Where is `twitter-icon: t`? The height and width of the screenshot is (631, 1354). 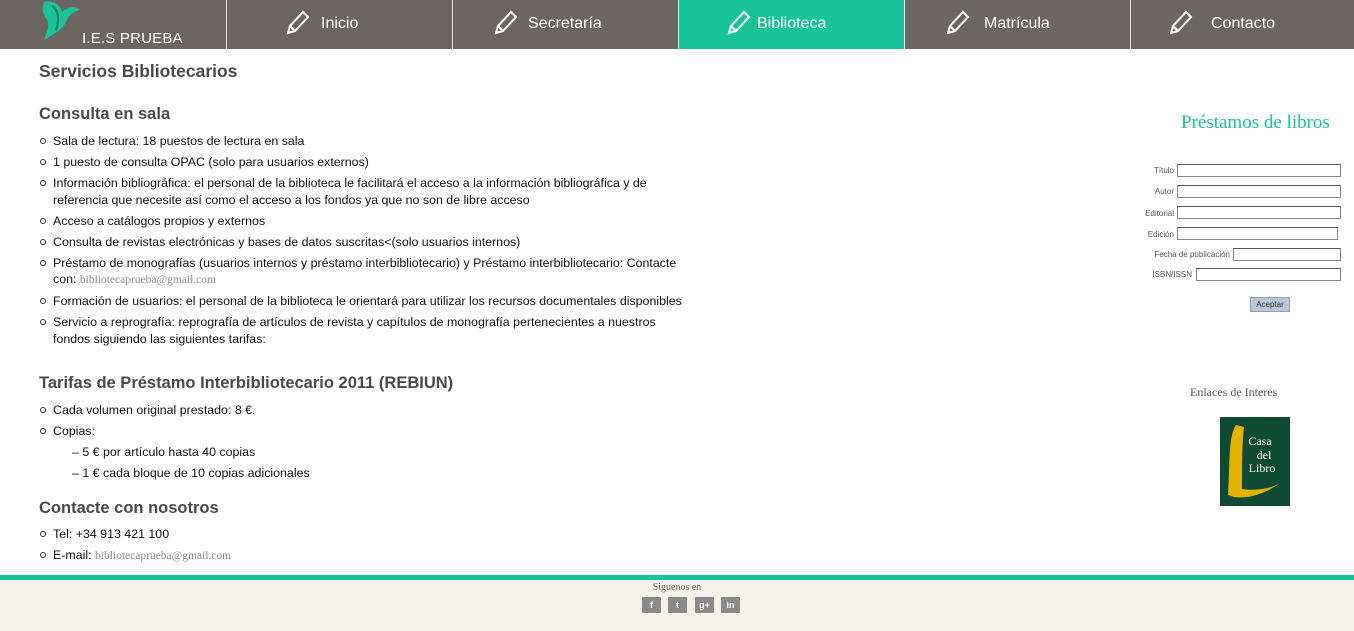 twitter-icon: t is located at coordinates (677, 605).